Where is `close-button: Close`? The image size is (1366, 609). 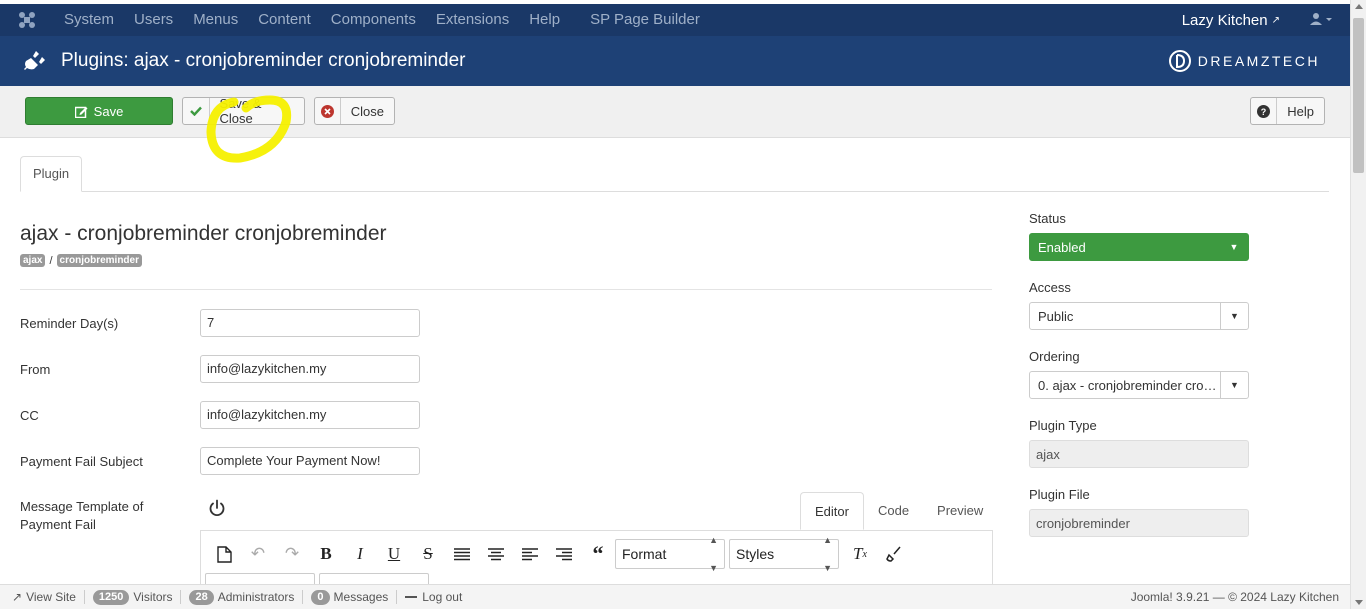 close-button: Close is located at coordinates (354, 111).